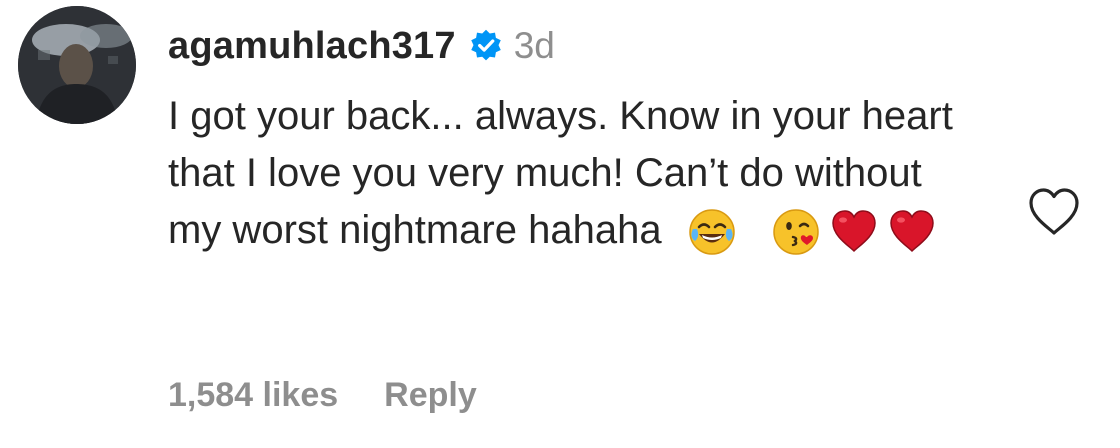 The height and width of the screenshot is (448, 1120). I want to click on emoji-group, so click(816, 232).